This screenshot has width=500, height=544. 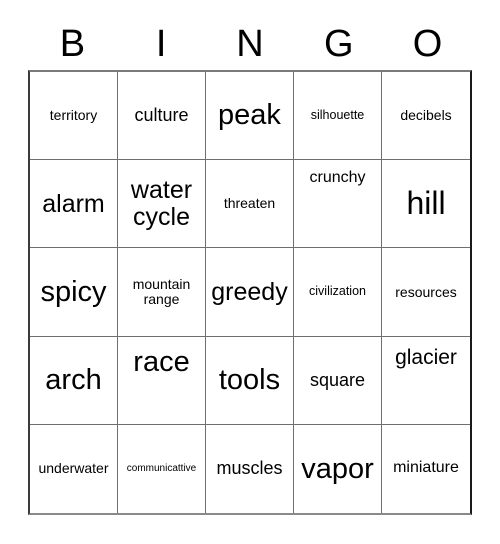 I want to click on bingo-cell-r2-c4: crunchy, so click(x=338, y=204).